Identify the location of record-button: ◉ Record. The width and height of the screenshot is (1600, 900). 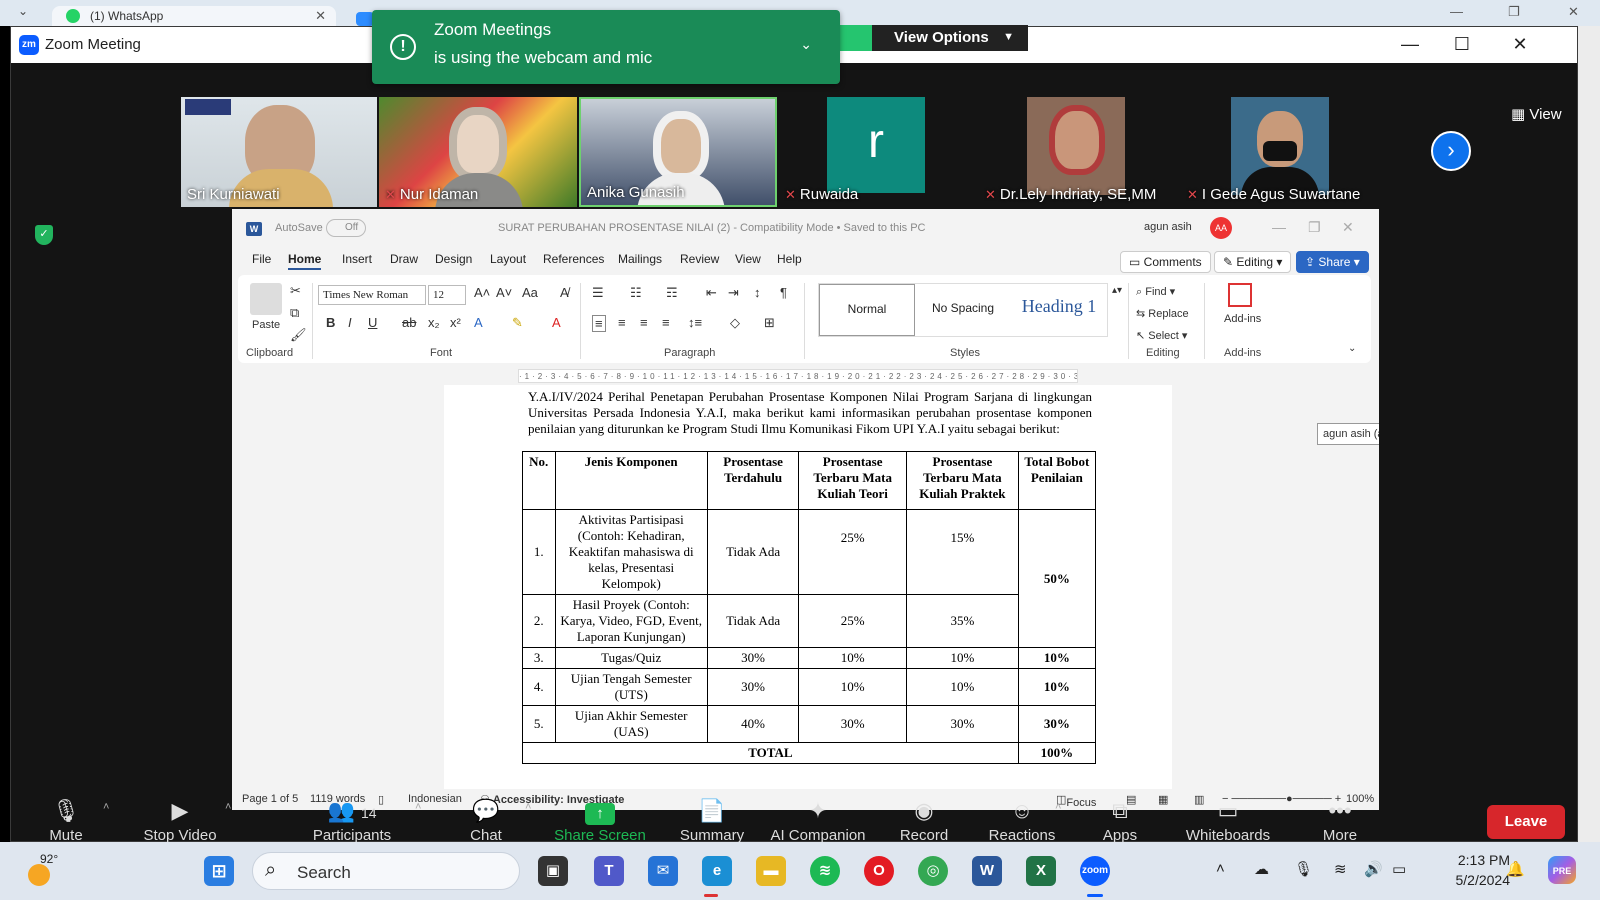
(924, 820).